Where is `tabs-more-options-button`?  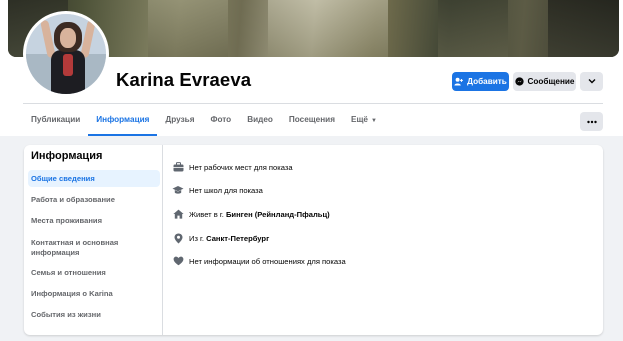
tabs-more-options-button is located at coordinates (591, 121).